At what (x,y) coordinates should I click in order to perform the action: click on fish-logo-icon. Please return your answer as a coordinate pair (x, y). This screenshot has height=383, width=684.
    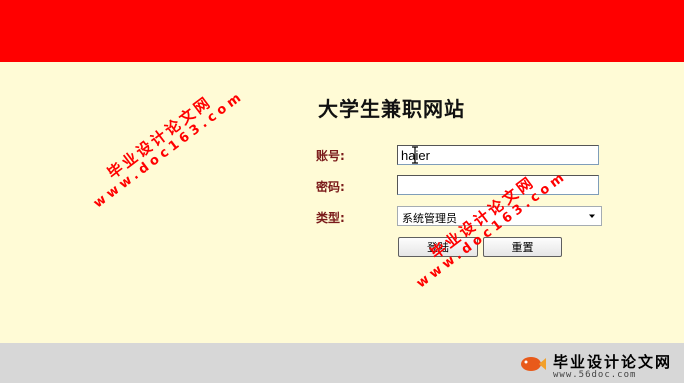
    Looking at the image, I should click on (533, 364).